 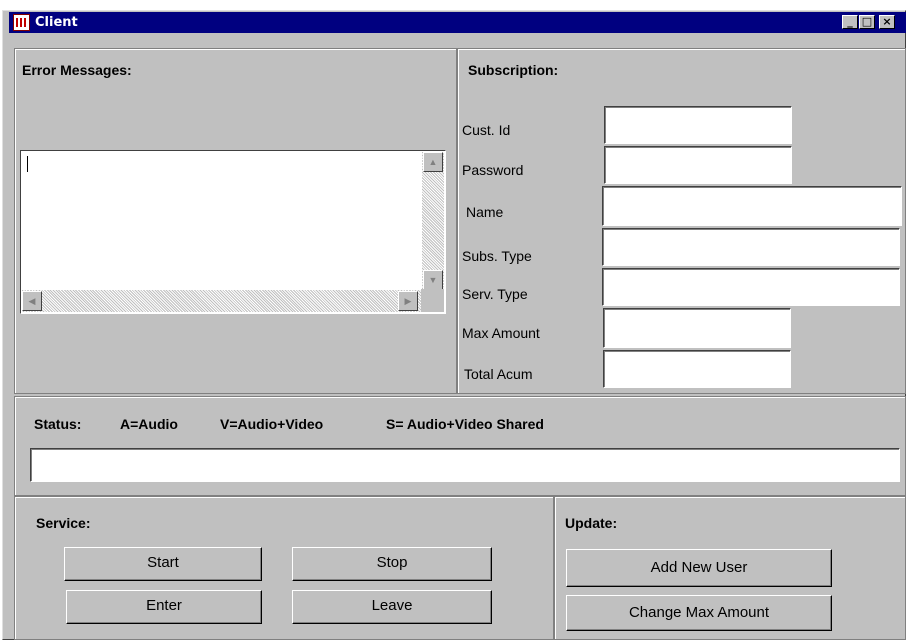 I want to click on window-title: Client, so click(x=56, y=22).